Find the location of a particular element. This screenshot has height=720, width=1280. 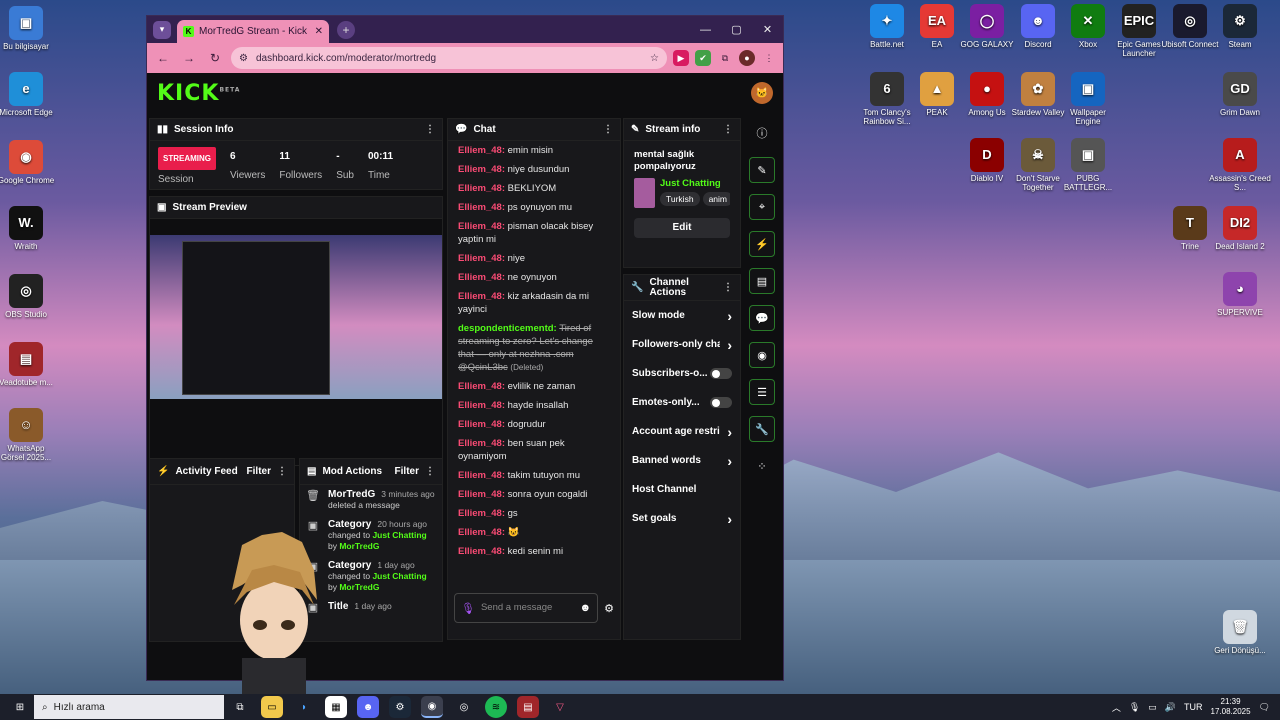

back-icon: ← is located at coordinates (163, 58).